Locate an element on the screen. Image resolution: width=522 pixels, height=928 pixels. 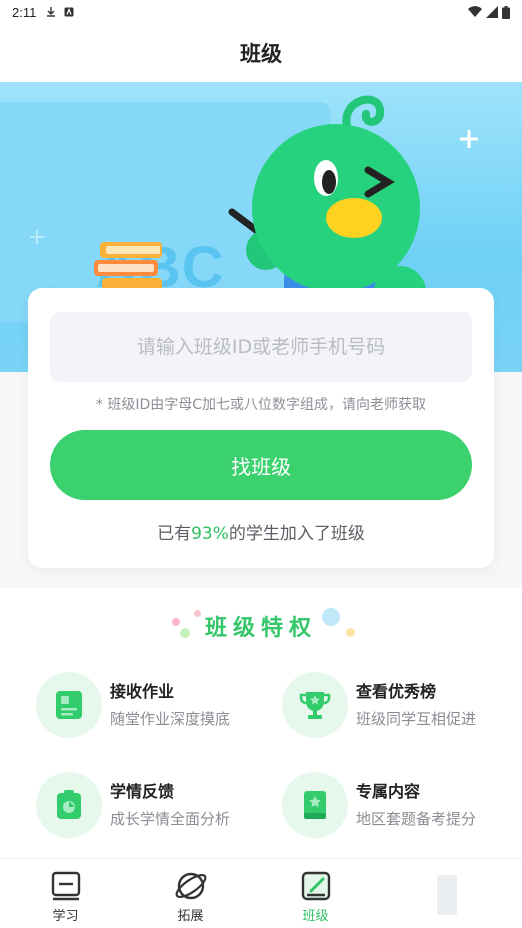
study-icon is located at coordinates (65, 886).